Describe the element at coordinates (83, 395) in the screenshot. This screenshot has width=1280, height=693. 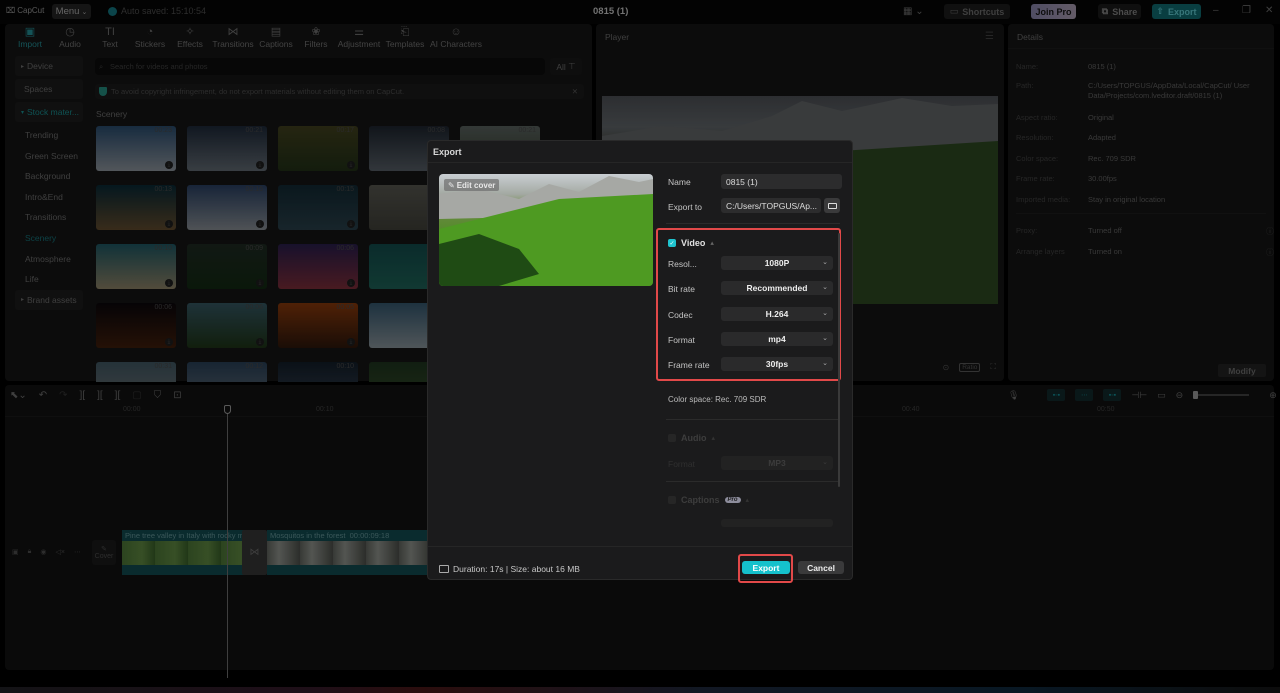
I see `split-icon: ][` at that location.